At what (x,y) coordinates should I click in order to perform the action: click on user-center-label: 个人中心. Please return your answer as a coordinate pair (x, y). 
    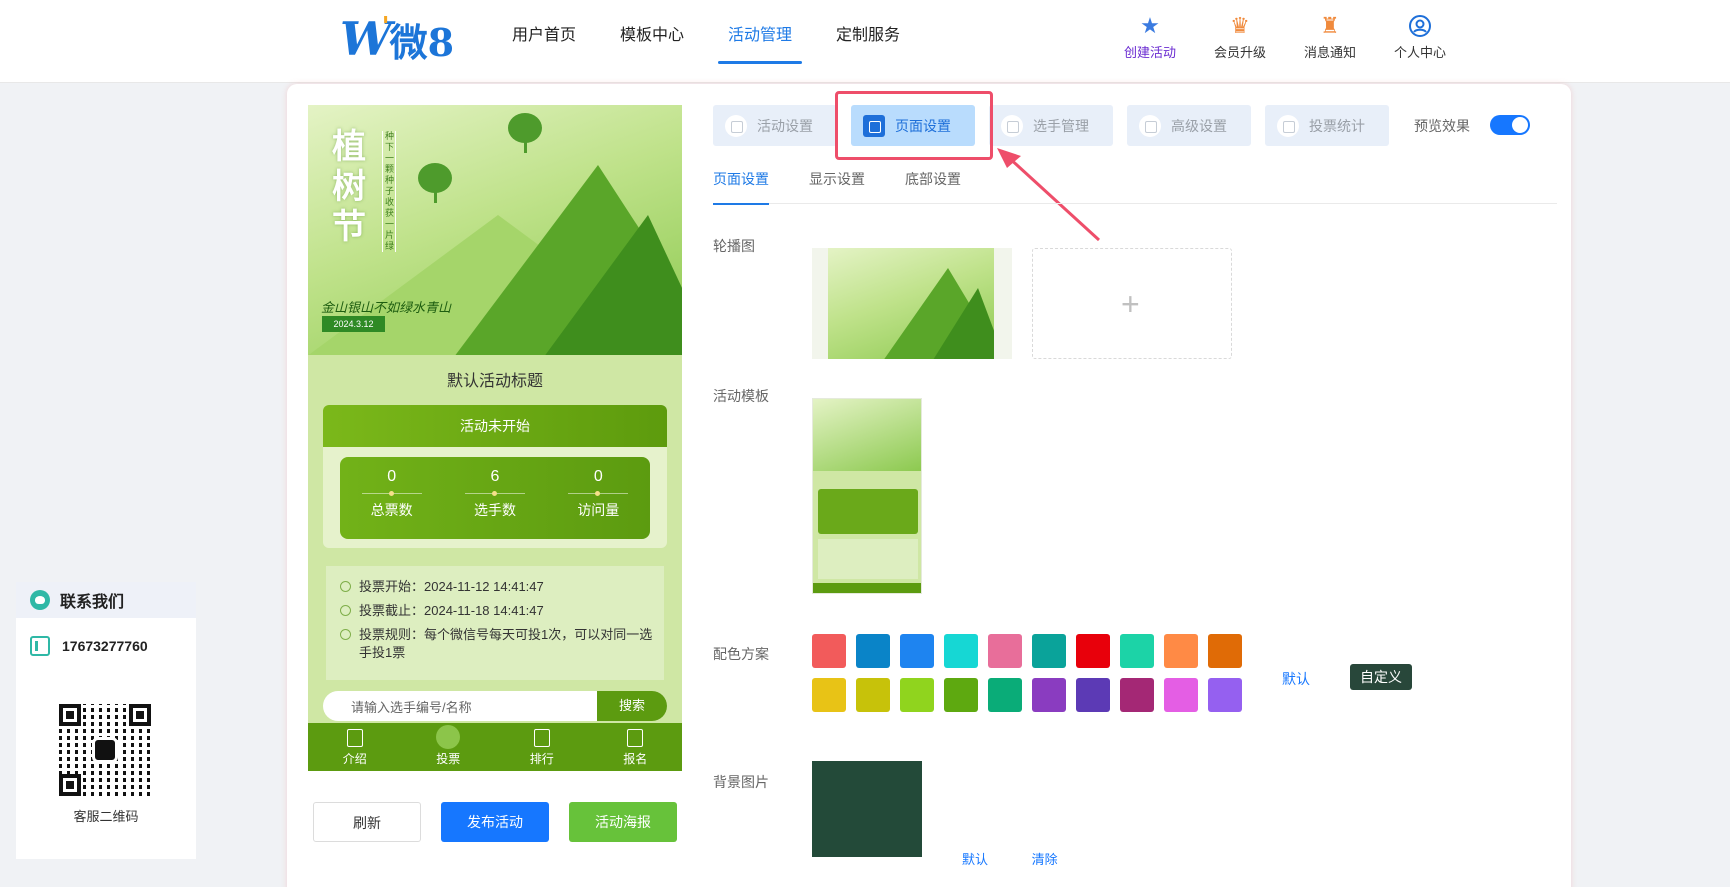
    Looking at the image, I should click on (1419, 52).